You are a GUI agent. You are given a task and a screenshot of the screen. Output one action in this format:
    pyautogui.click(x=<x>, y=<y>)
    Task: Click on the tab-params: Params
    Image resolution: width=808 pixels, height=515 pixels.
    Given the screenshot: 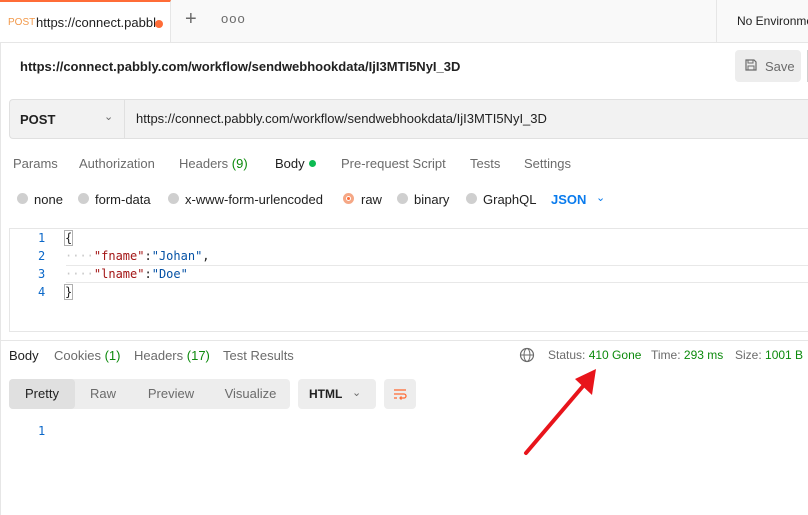 What is the action you would take?
    pyautogui.click(x=35, y=163)
    